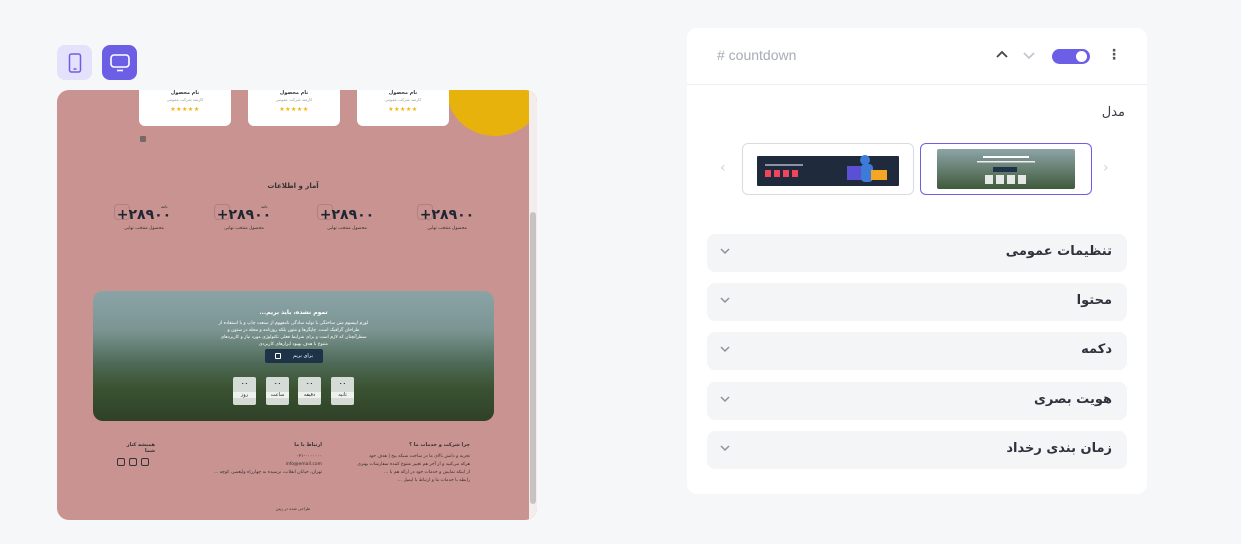 This screenshot has height=544, width=1241. What do you see at coordinates (143, 139) in the screenshot?
I see `slider-dot-icon` at bounding box center [143, 139].